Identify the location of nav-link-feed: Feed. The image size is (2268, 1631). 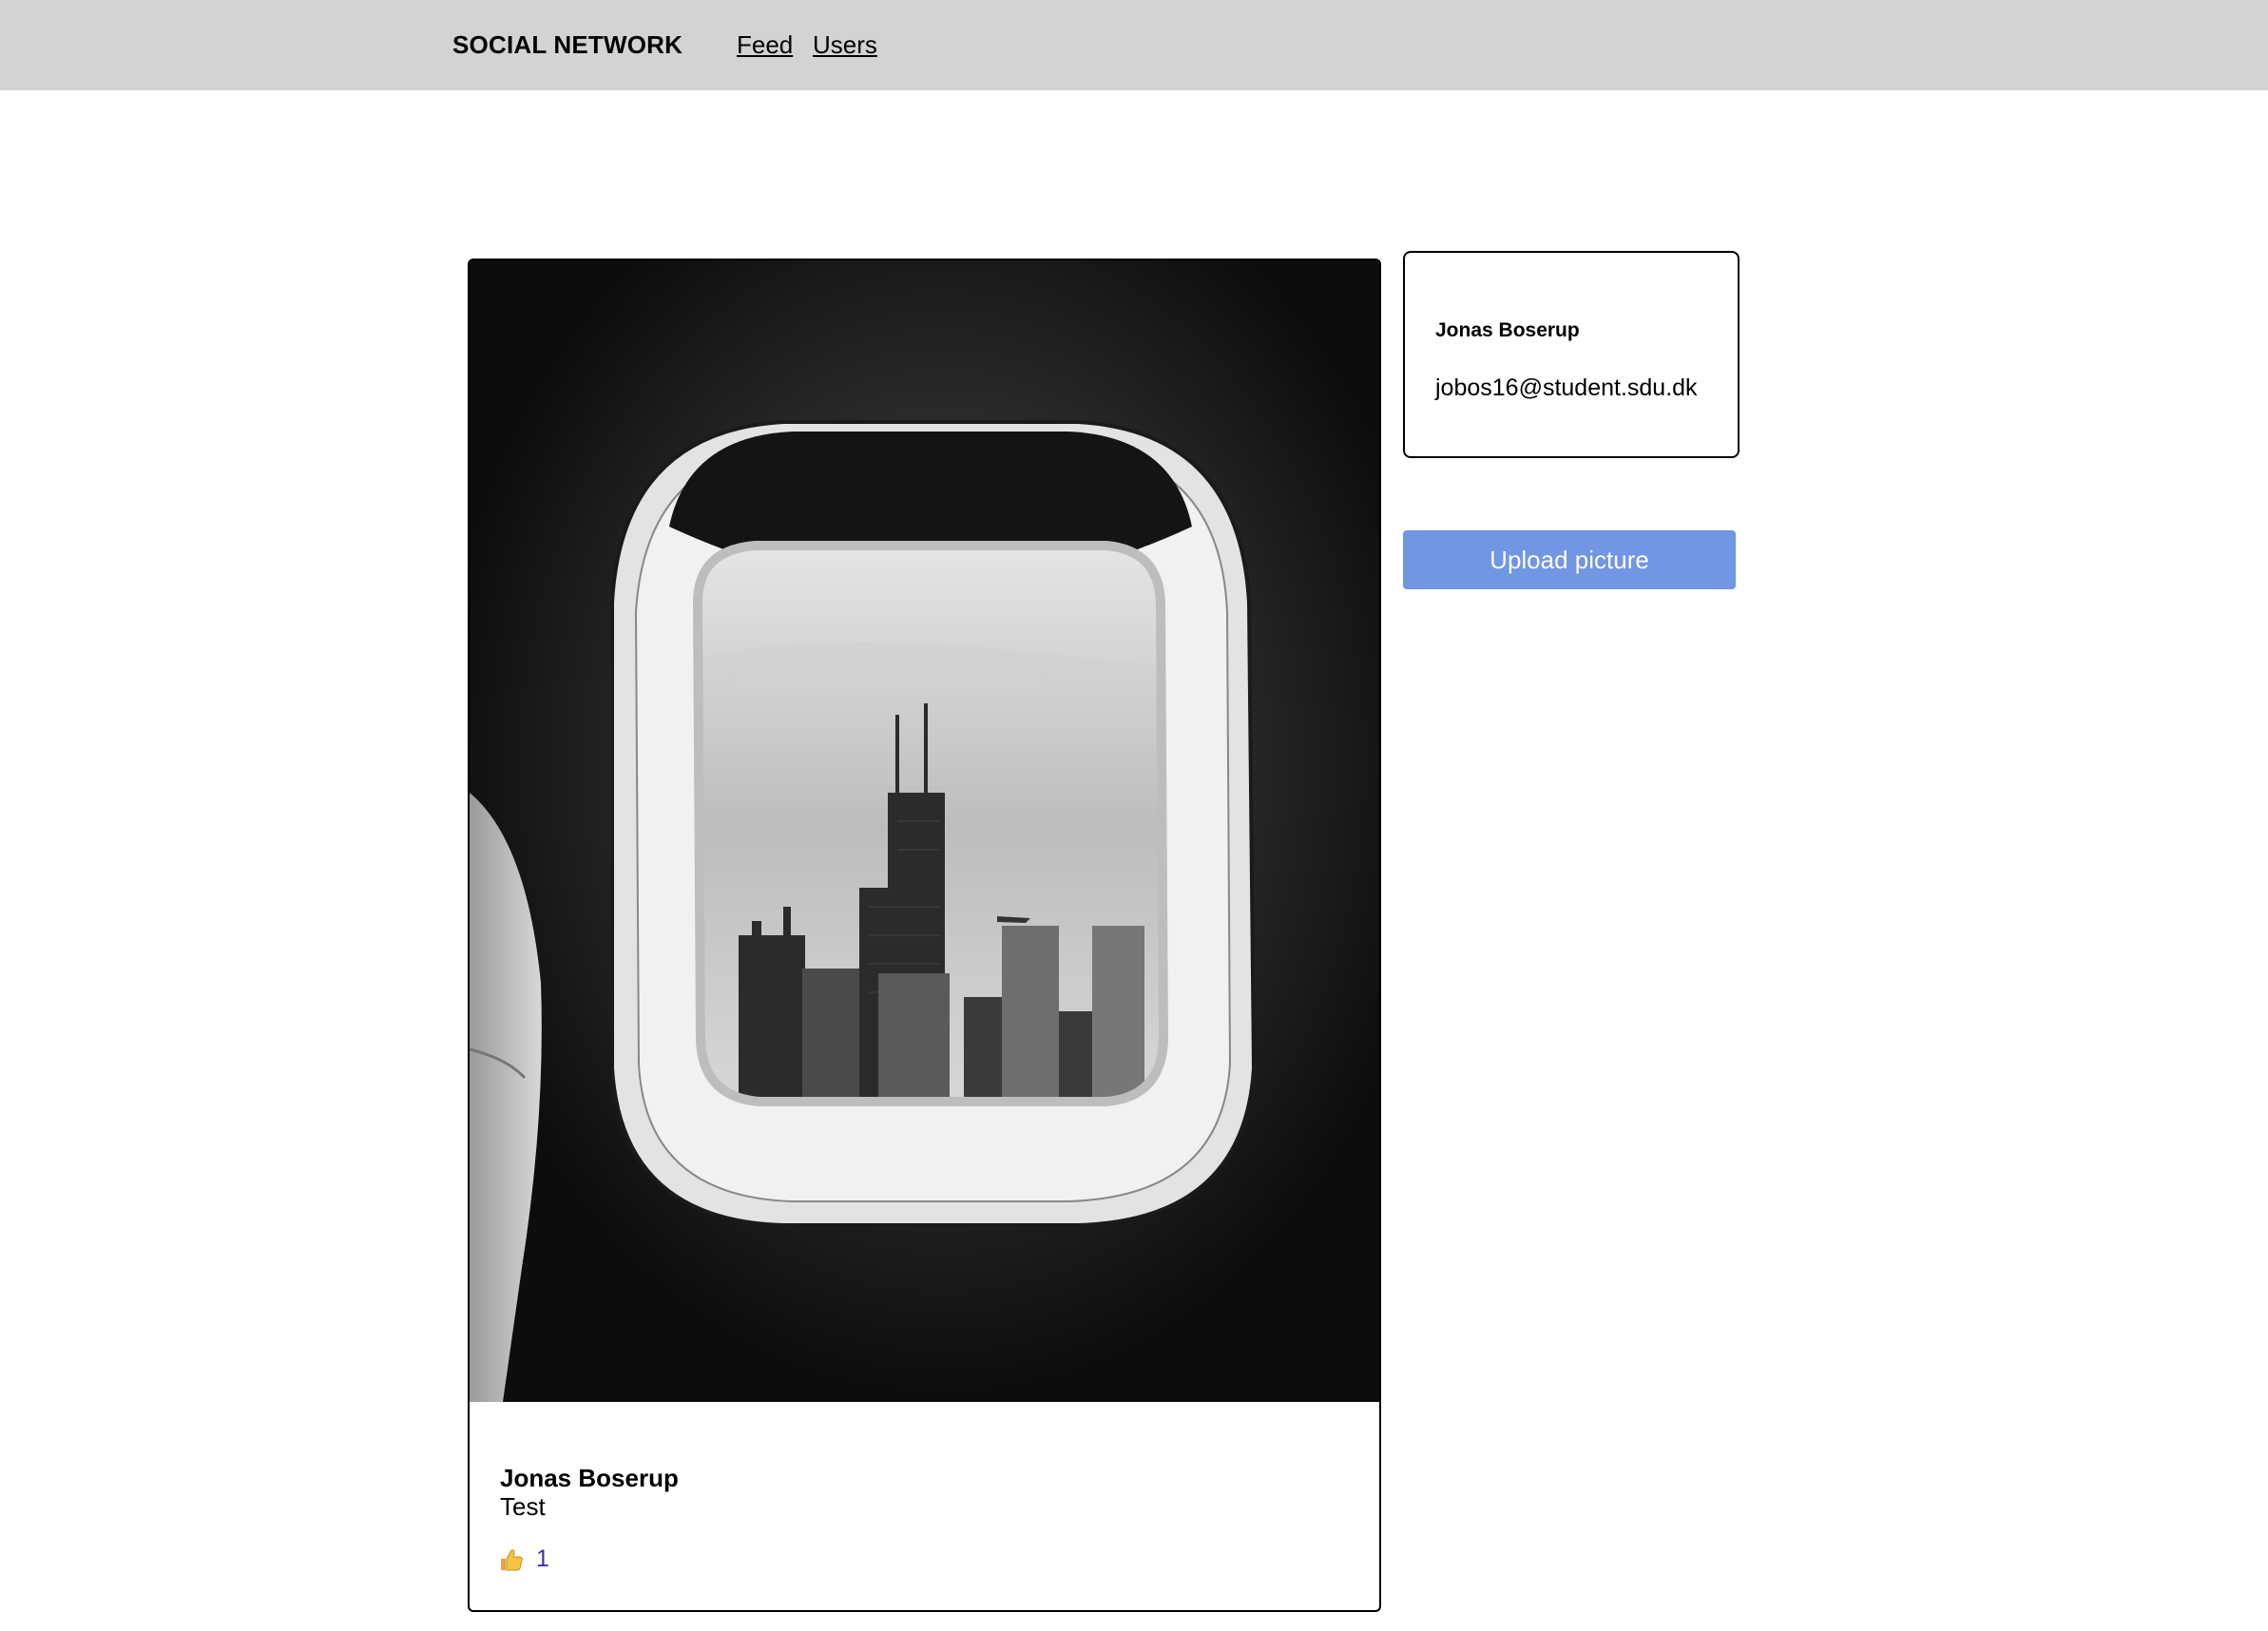
(765, 45).